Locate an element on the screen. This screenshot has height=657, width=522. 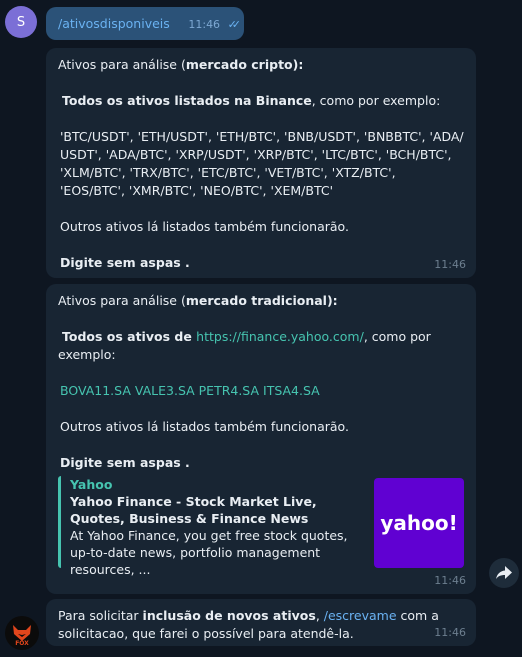
yahoo-finance-link: https://finance.yahoo.com/ is located at coordinates (280, 336).